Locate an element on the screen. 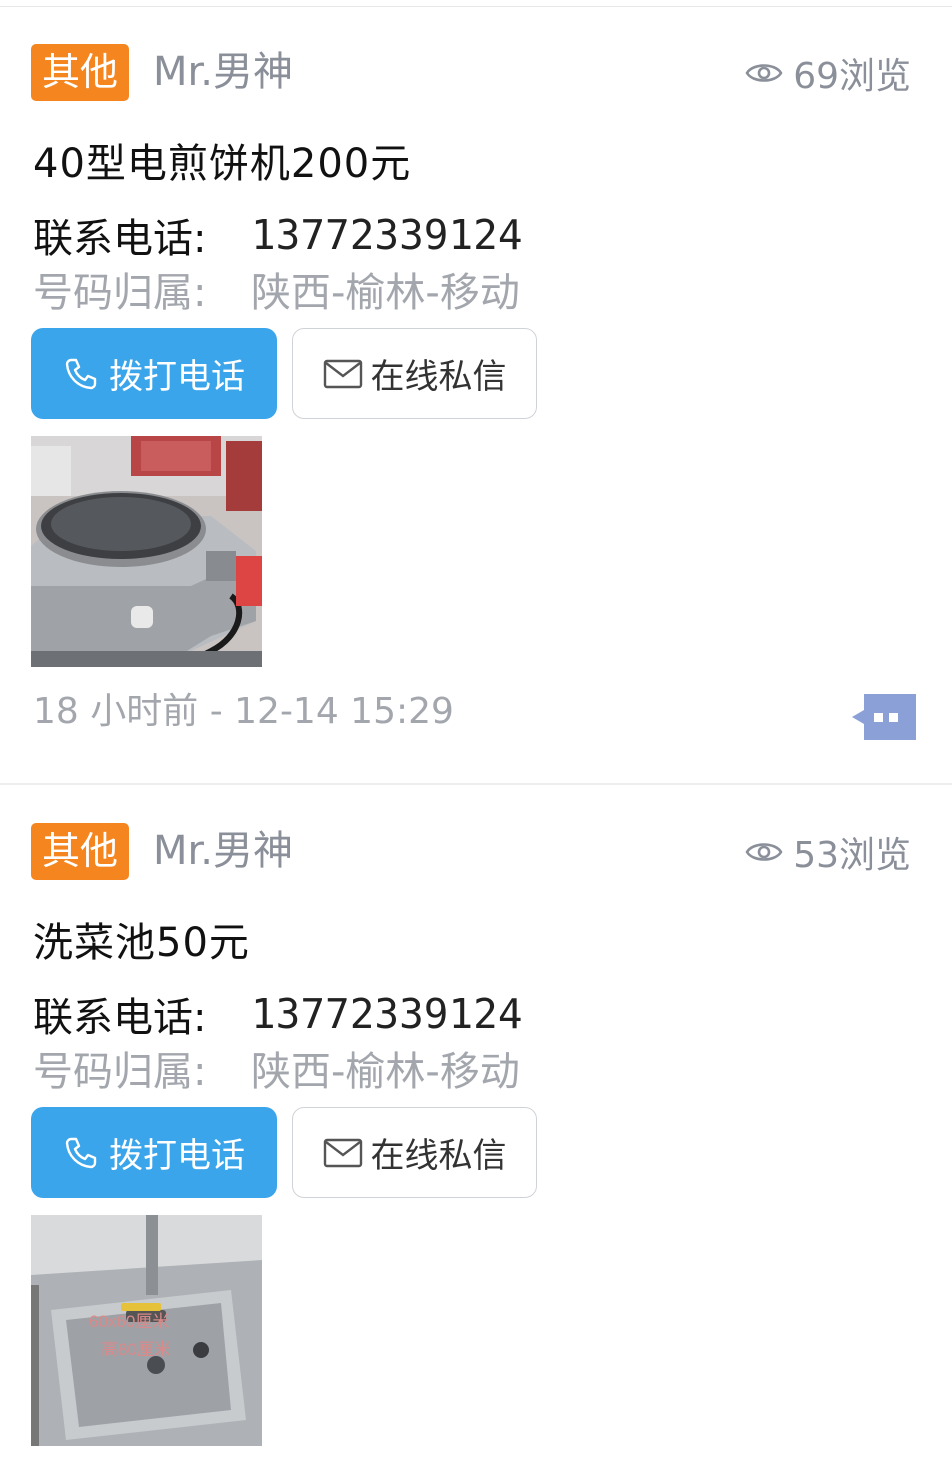 The height and width of the screenshot is (1472, 952). view-count: 53浏览 is located at coordinates (828, 851).